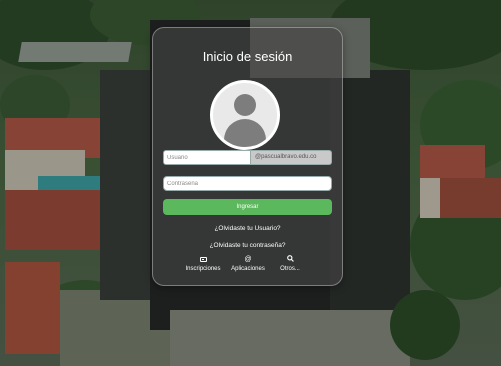 The width and height of the screenshot is (501, 366). What do you see at coordinates (248, 269) in the screenshot?
I see `nav-label: Aplicaciones` at bounding box center [248, 269].